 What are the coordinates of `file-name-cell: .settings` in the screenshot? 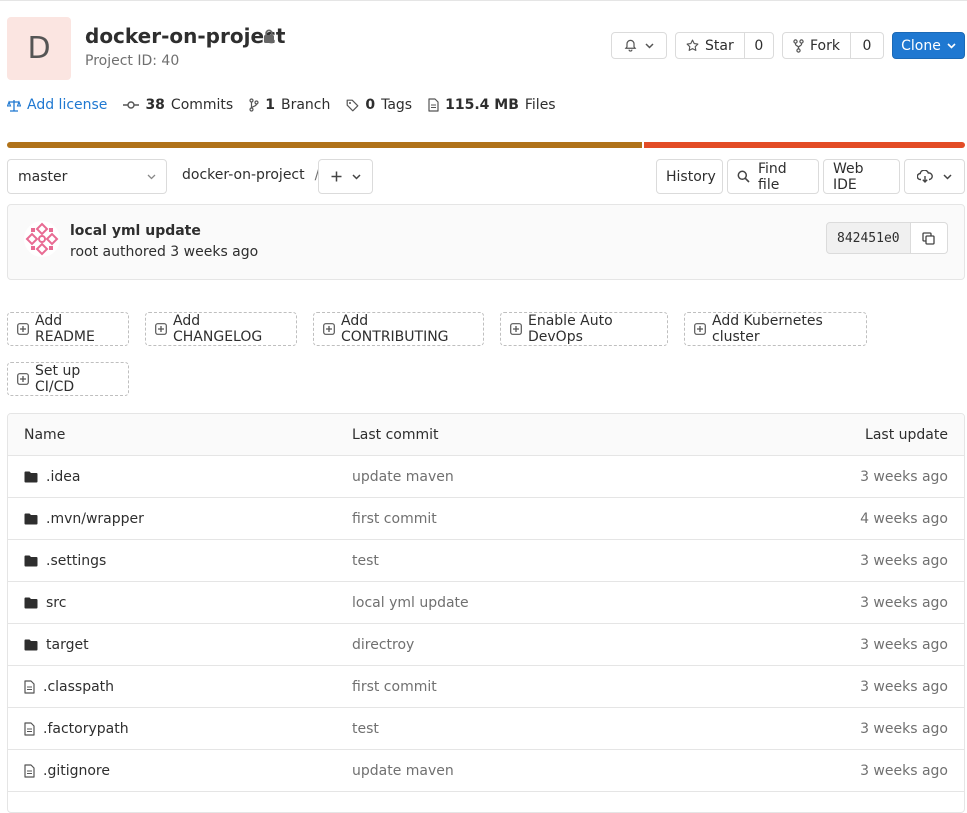 It's located at (65, 561).